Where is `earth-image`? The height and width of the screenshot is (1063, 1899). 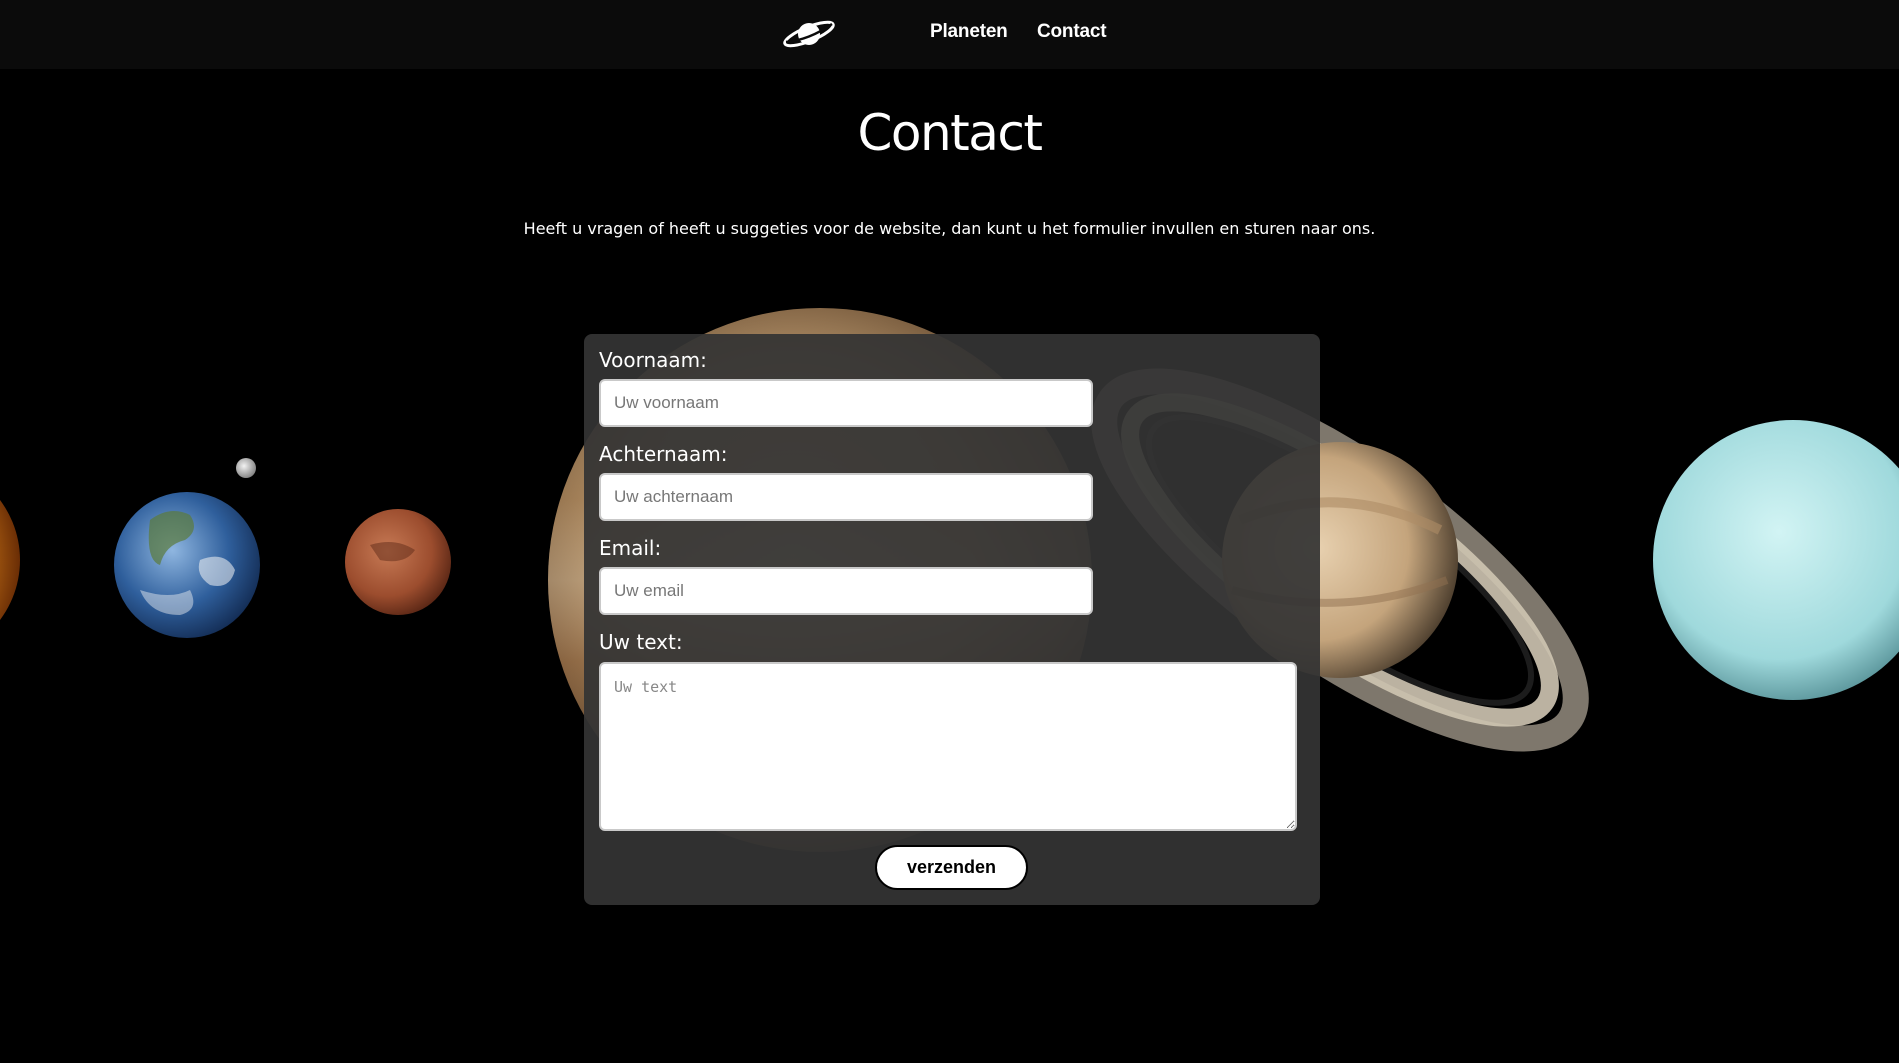 earth-image is located at coordinates (187, 565).